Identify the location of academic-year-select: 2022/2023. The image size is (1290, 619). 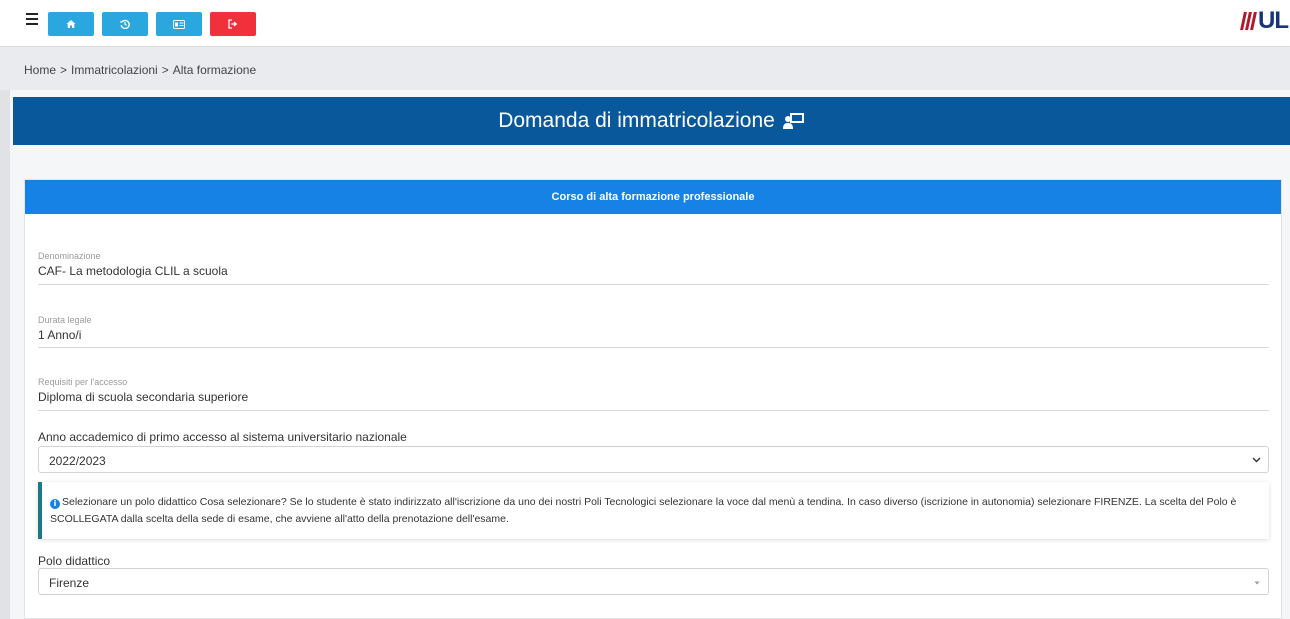
(653, 459).